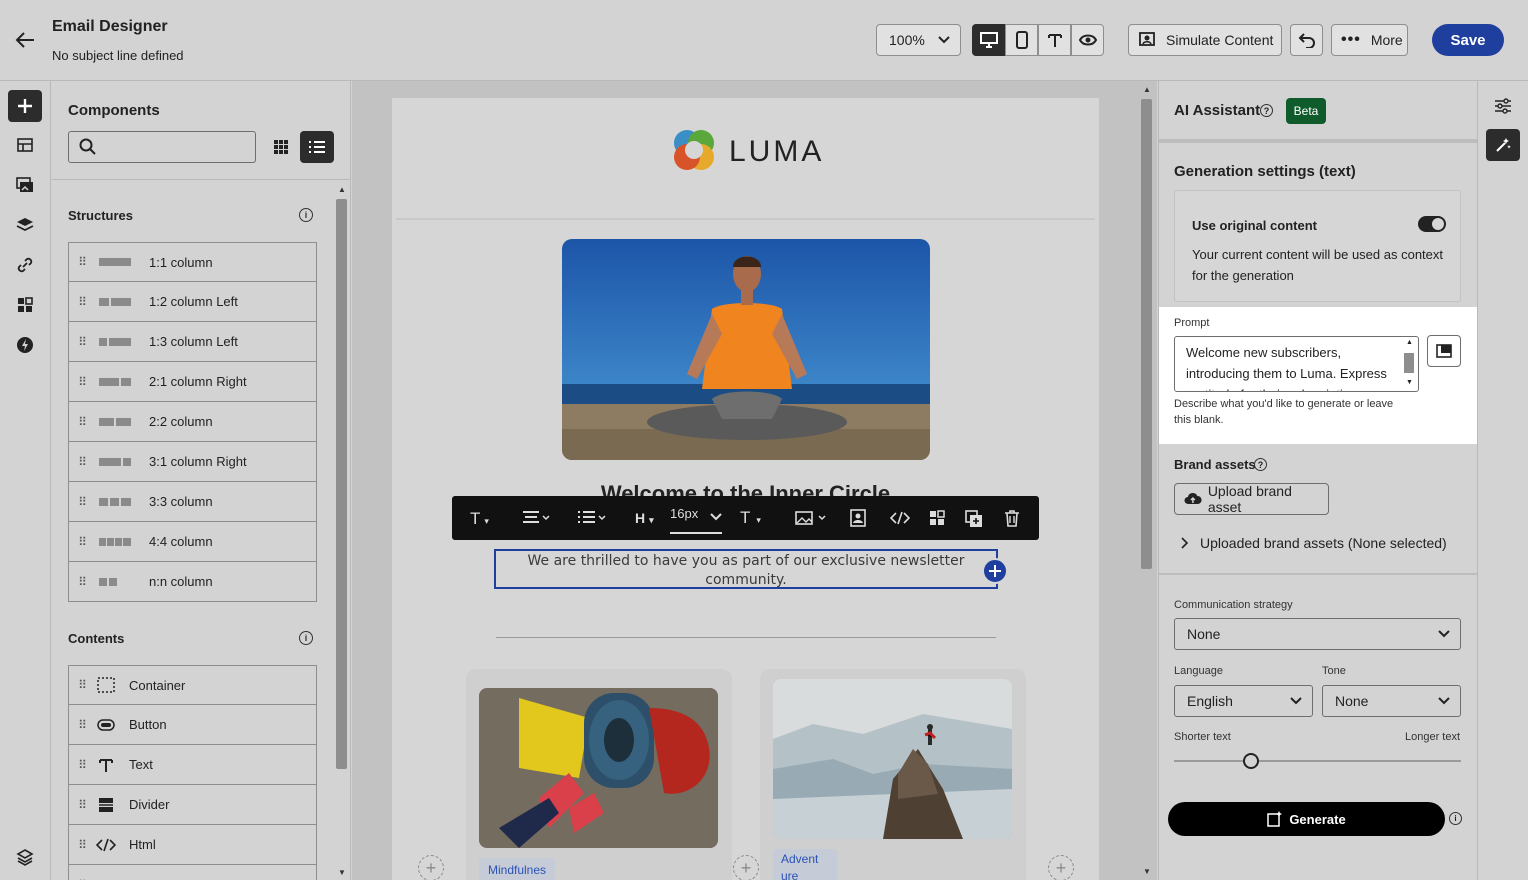 The width and height of the screenshot is (1528, 880). Describe the element at coordinates (918, 40) in the screenshot. I see `zoom-select: 100%` at that location.